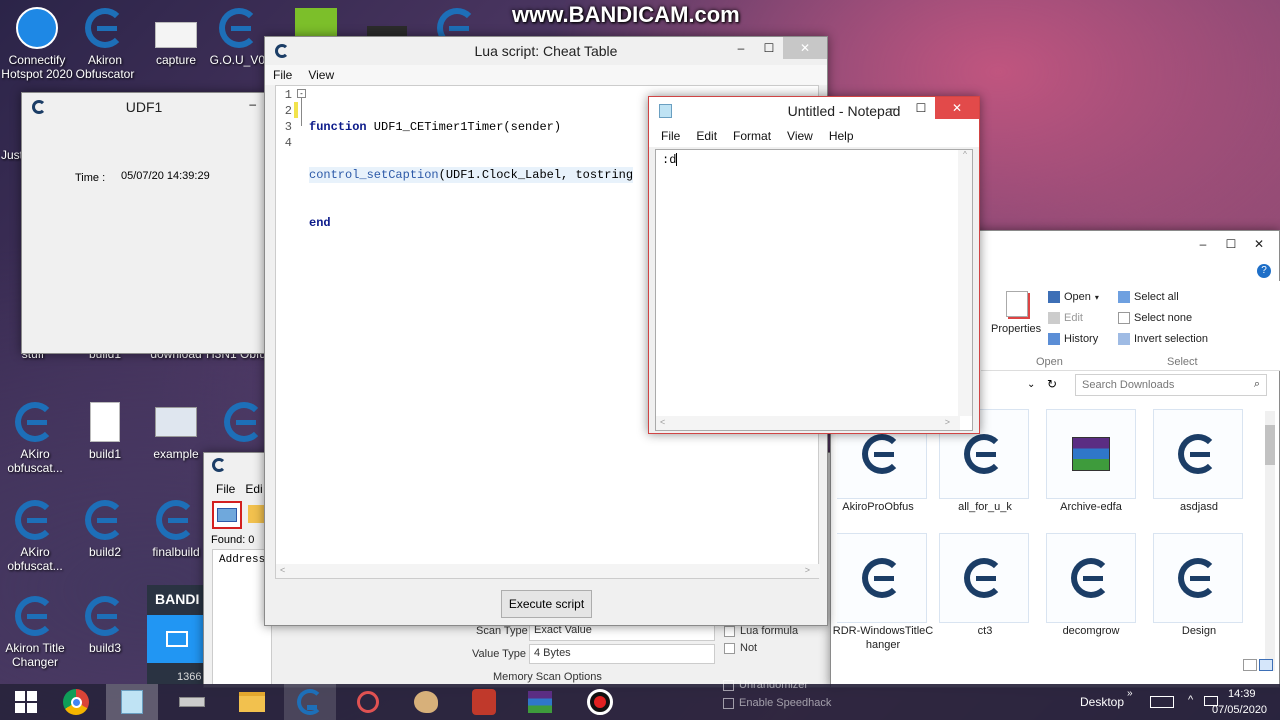 The height and width of the screenshot is (720, 1280). Describe the element at coordinates (321, 75) in the screenshot. I see `lua-menu-view: View` at that location.